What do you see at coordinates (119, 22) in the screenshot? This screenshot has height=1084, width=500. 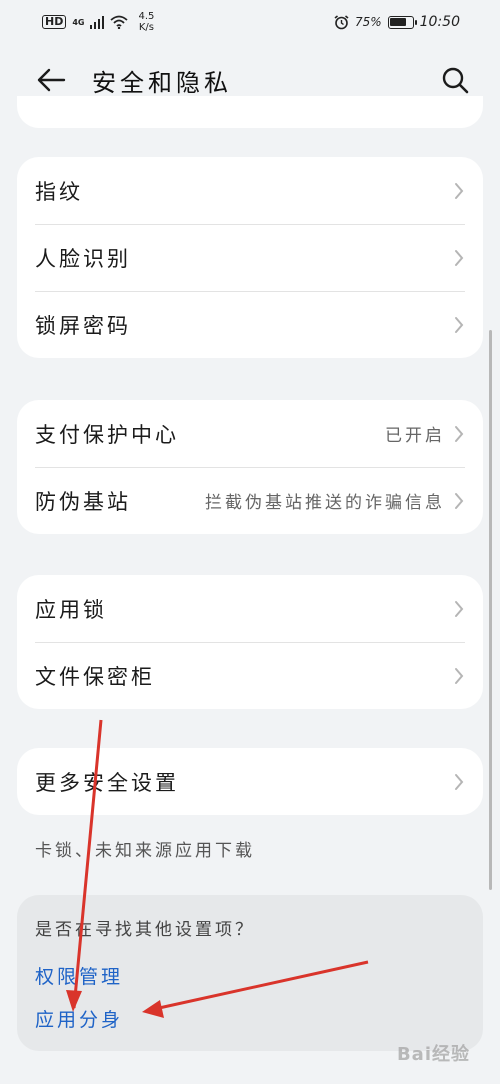 I see `wifi-icon` at bounding box center [119, 22].